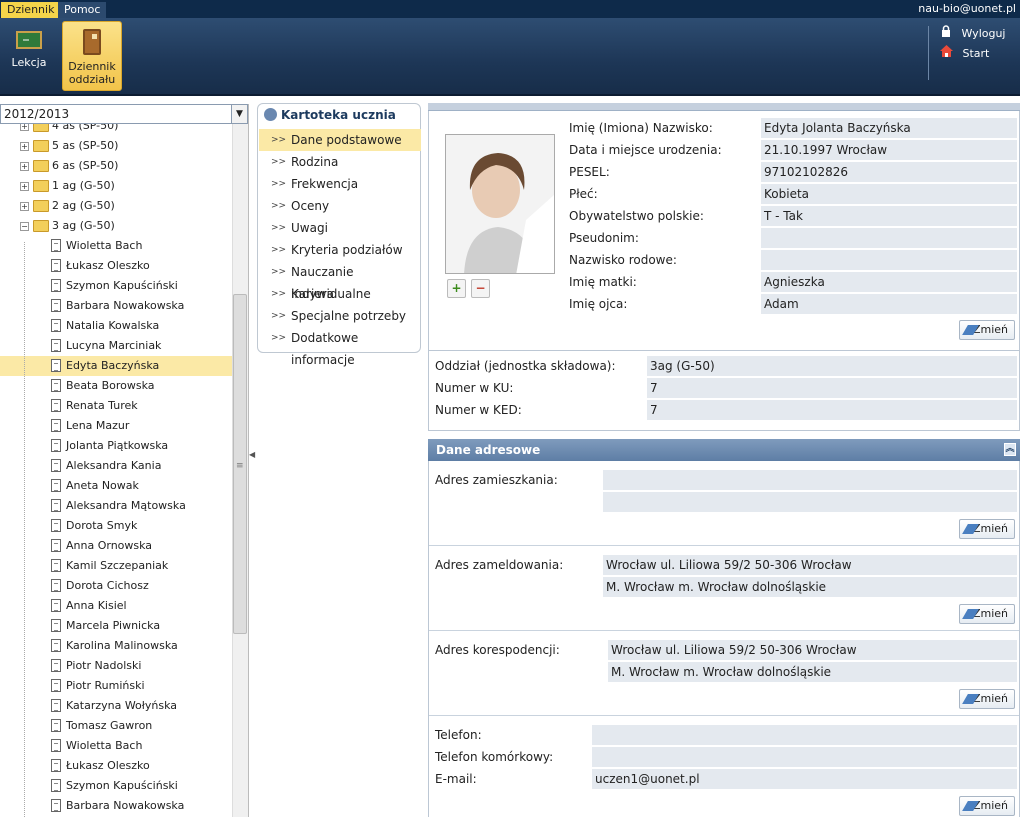 This screenshot has height=817, width=1020. Describe the element at coordinates (598, 304) in the screenshot. I see `field-label: Imię ojca:` at that location.